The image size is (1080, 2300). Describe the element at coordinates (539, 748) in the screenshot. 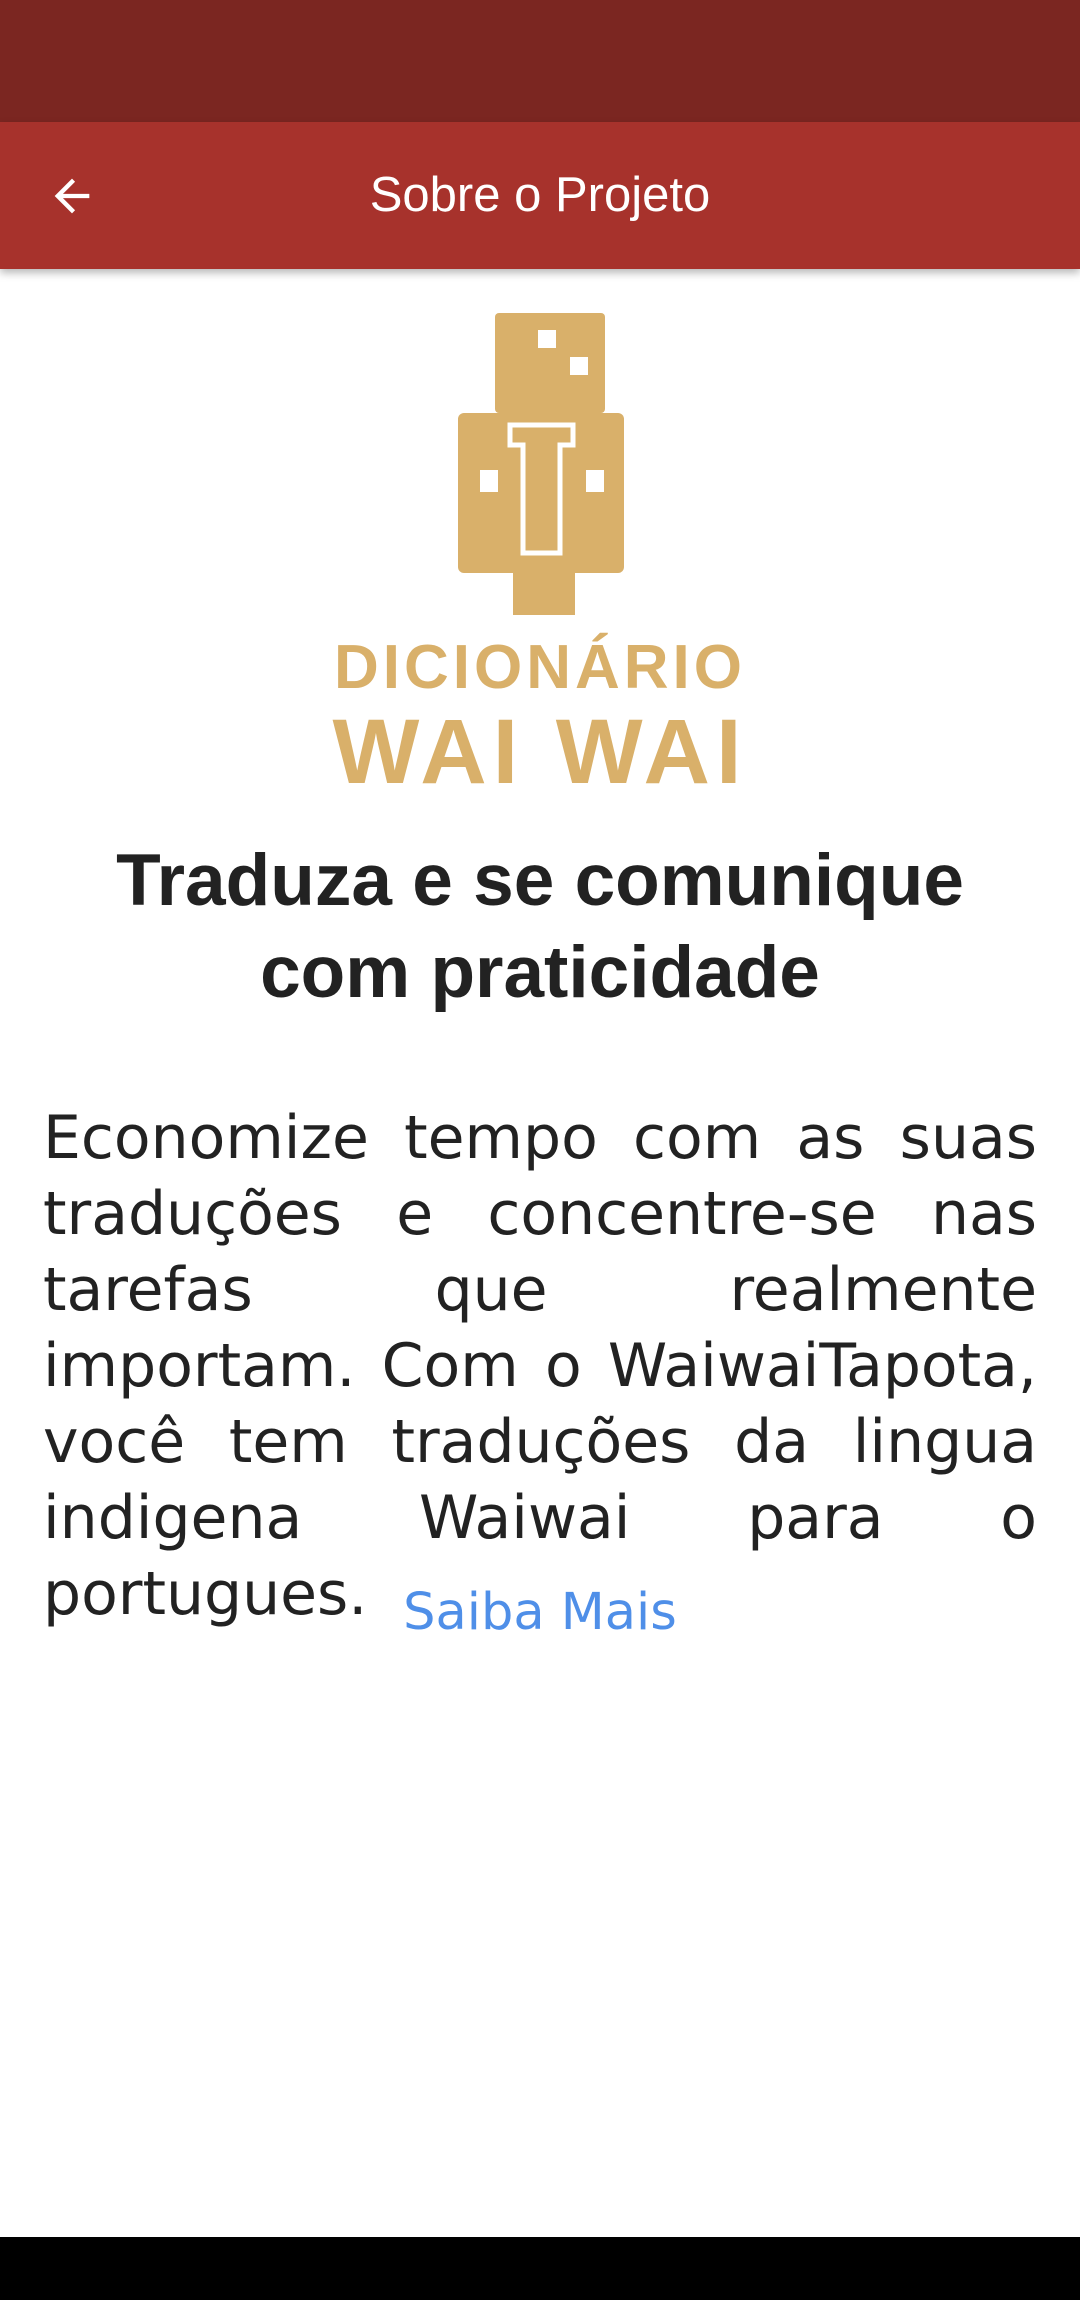

I see `logo-line2: WAI WAI` at that location.